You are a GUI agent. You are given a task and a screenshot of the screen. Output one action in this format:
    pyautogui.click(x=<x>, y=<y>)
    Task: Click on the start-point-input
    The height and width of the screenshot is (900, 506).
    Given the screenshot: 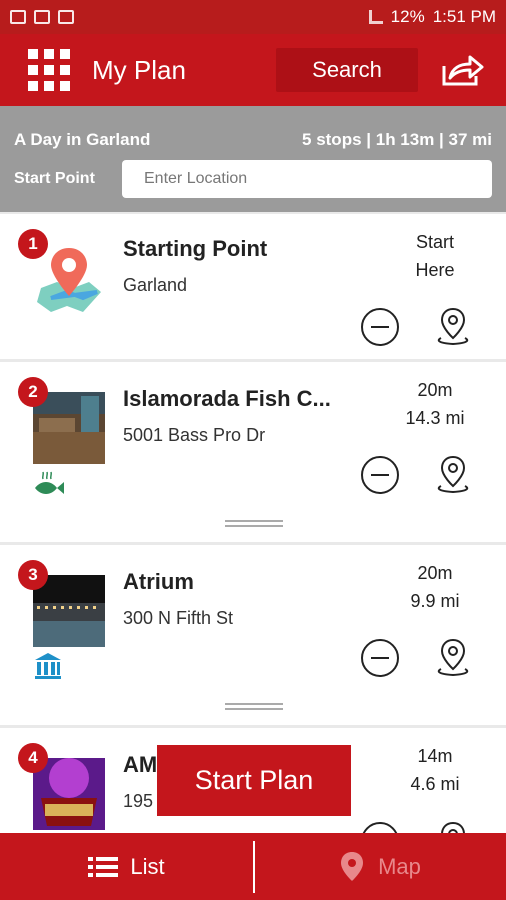 What is the action you would take?
    pyautogui.click(x=307, y=179)
    